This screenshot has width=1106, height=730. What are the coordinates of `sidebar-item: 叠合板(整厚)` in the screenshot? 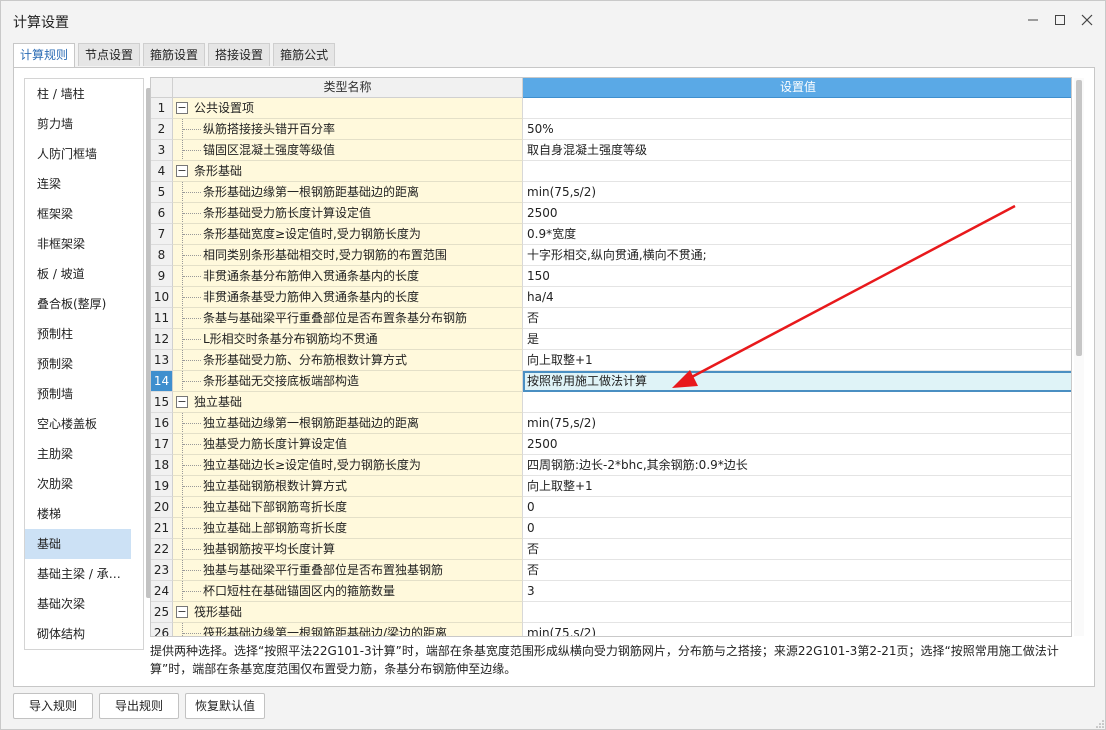 It's located at (78, 304).